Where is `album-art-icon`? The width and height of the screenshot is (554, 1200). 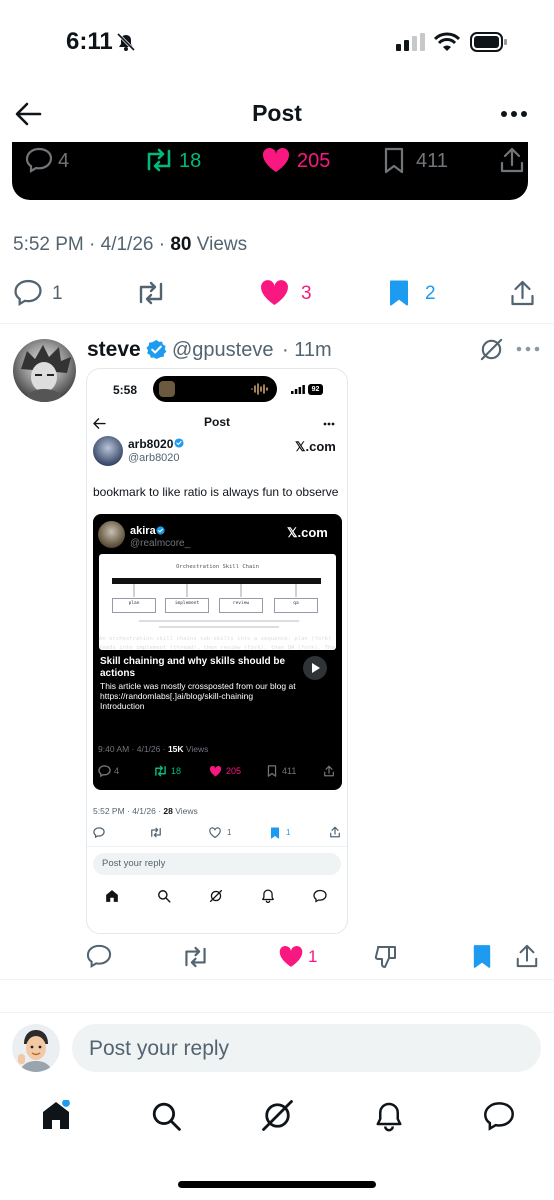
album-art-icon is located at coordinates (167, 389).